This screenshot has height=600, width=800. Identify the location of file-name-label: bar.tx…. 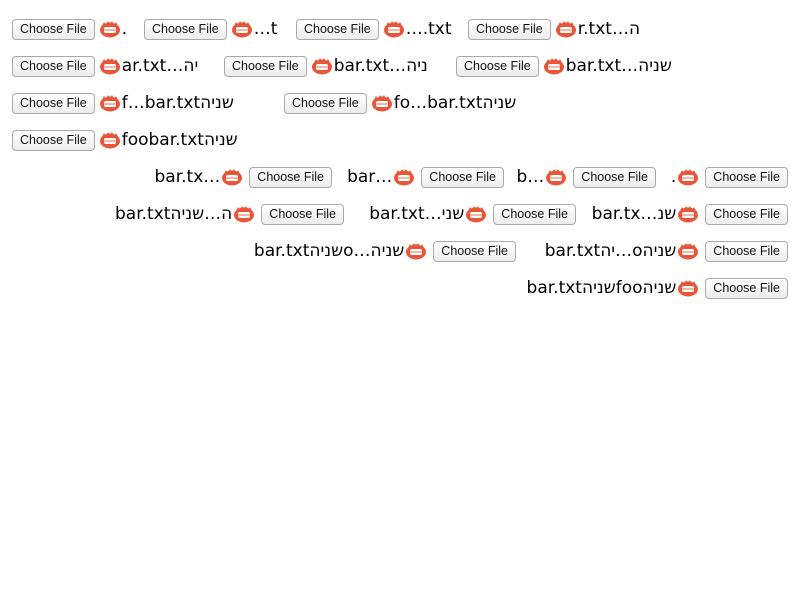
(187, 177).